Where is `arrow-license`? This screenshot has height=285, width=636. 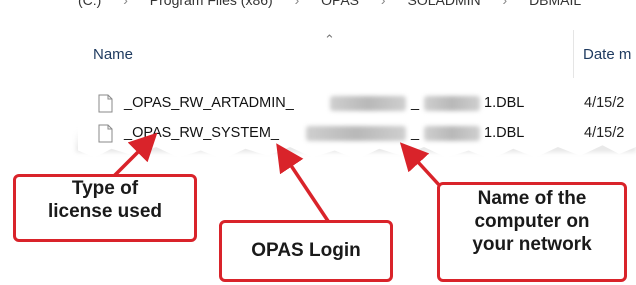 arrow-license is located at coordinates (134, 156).